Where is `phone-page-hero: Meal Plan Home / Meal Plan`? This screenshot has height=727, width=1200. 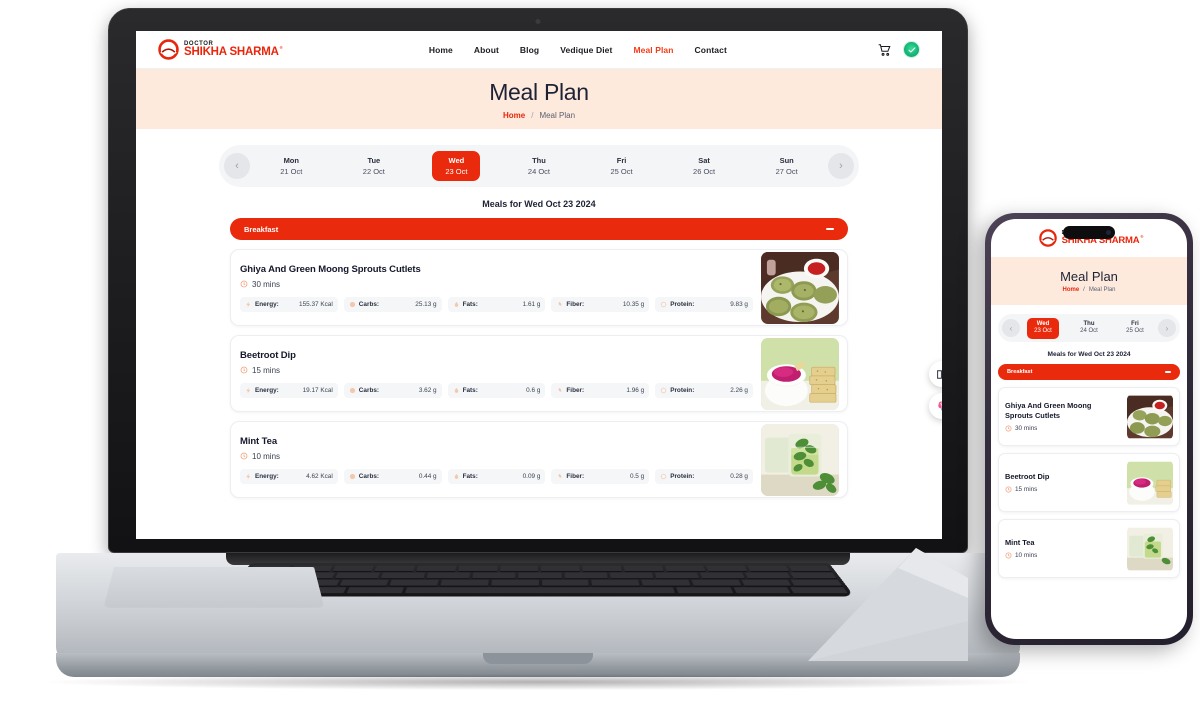 phone-page-hero: Meal Plan Home / Meal Plan is located at coordinates (1089, 281).